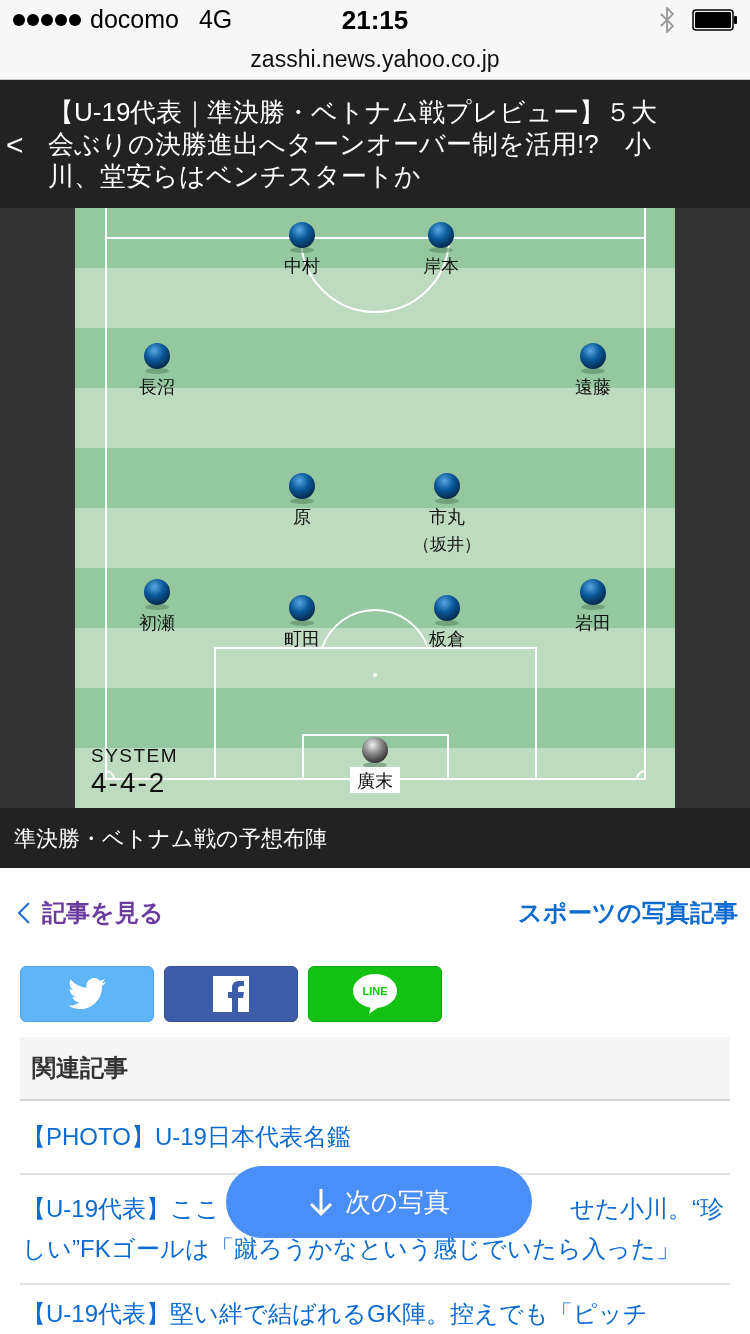 The height and width of the screenshot is (1334, 750). Describe the element at coordinates (80, 1068) in the screenshot. I see `section-title: 関連記事` at that location.